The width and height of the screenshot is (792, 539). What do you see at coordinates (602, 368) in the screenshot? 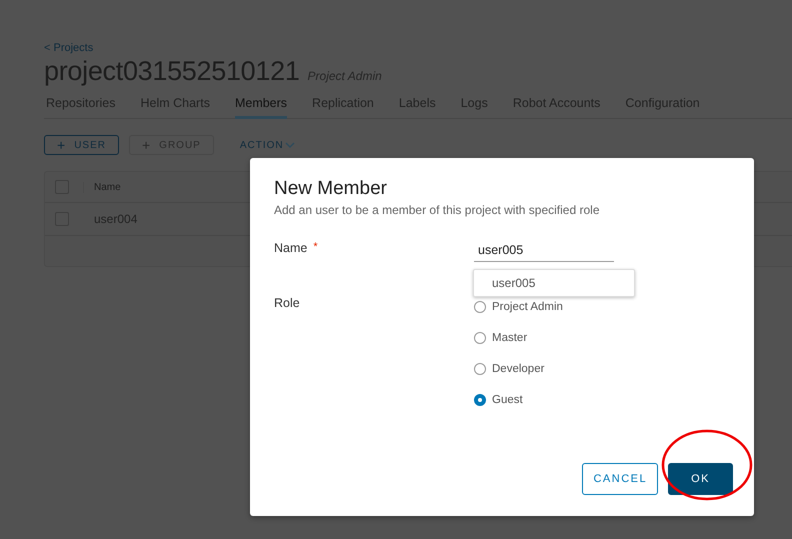
I see `role-radio: Developer` at bounding box center [602, 368].